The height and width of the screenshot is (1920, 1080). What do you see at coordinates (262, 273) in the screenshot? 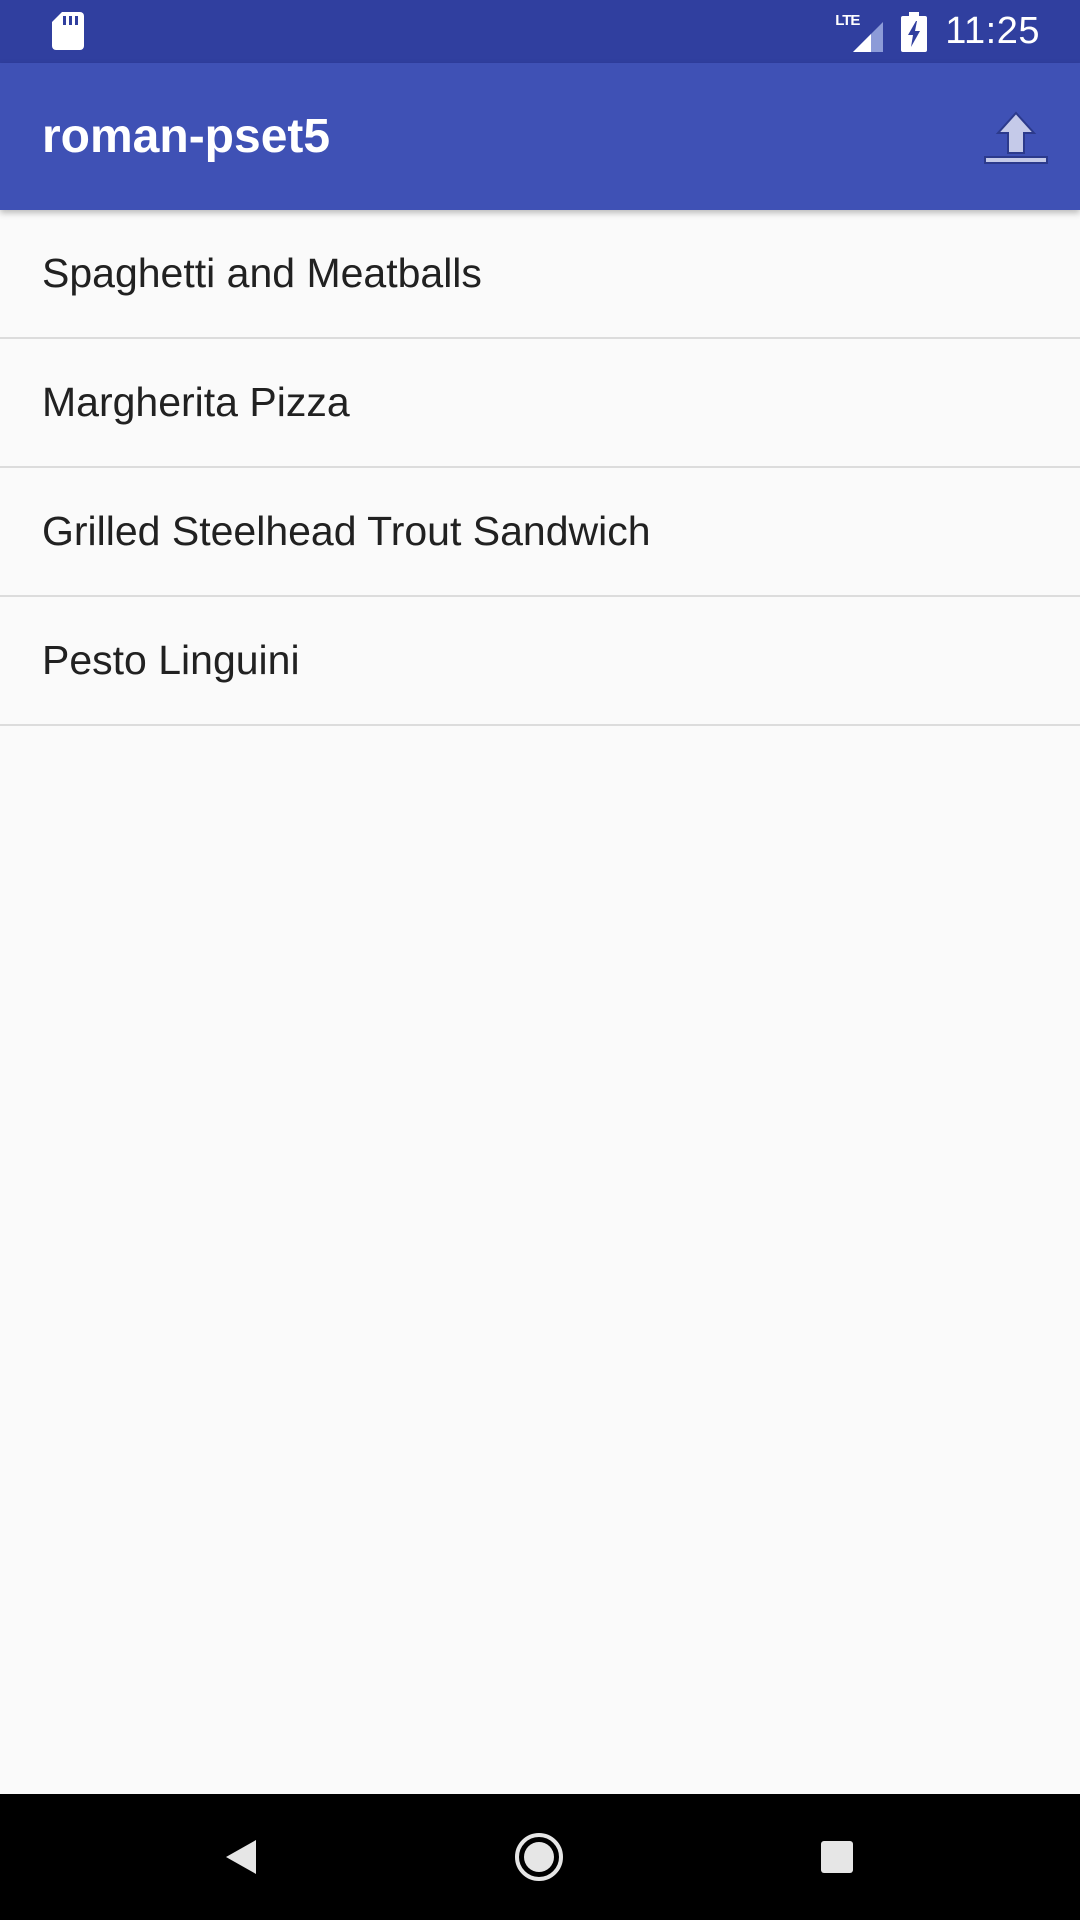
I see `list-item-label: Spaghetti and Meatballs` at bounding box center [262, 273].